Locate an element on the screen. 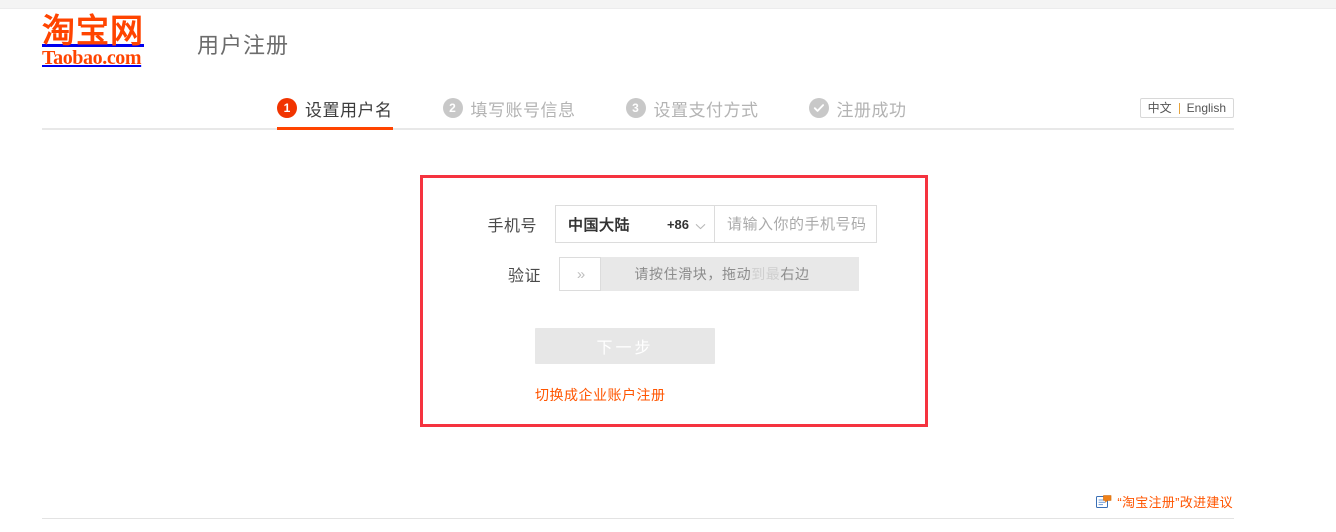  switch-to-enterprise-link: 切换成企业账户注册 is located at coordinates (600, 395).